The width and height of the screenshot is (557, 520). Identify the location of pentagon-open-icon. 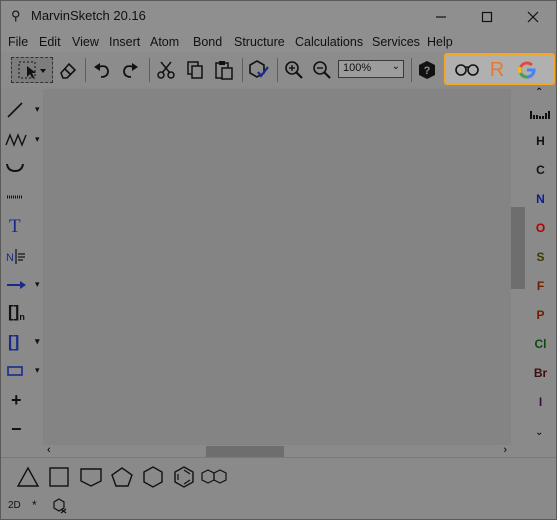
(91, 477).